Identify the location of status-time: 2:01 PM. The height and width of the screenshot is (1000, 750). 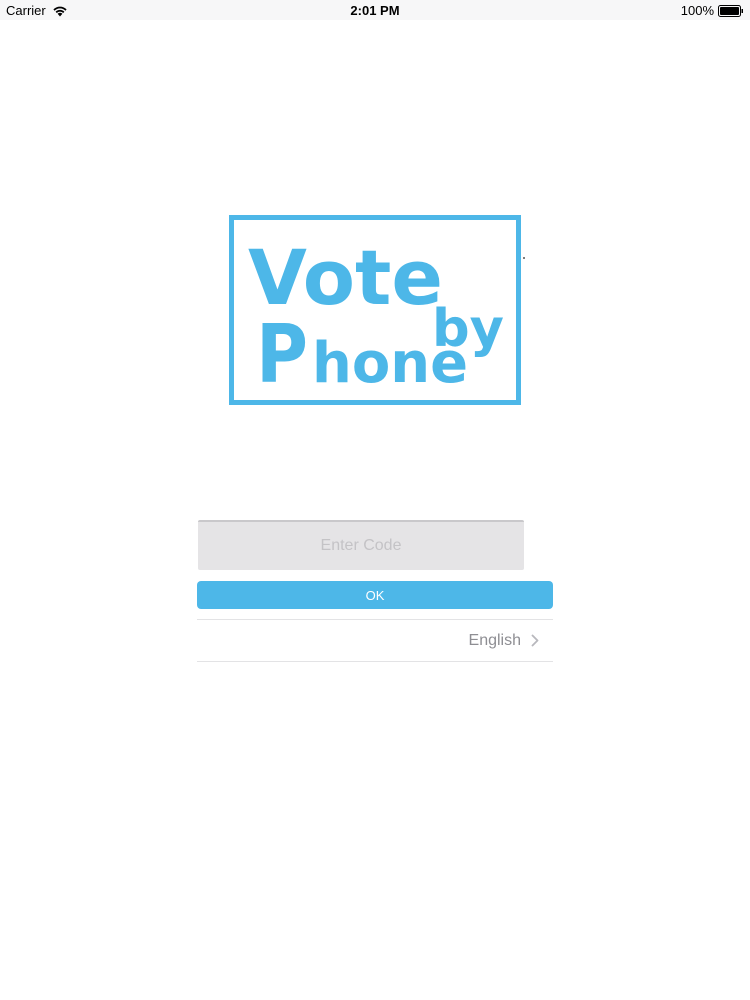
(375, 10).